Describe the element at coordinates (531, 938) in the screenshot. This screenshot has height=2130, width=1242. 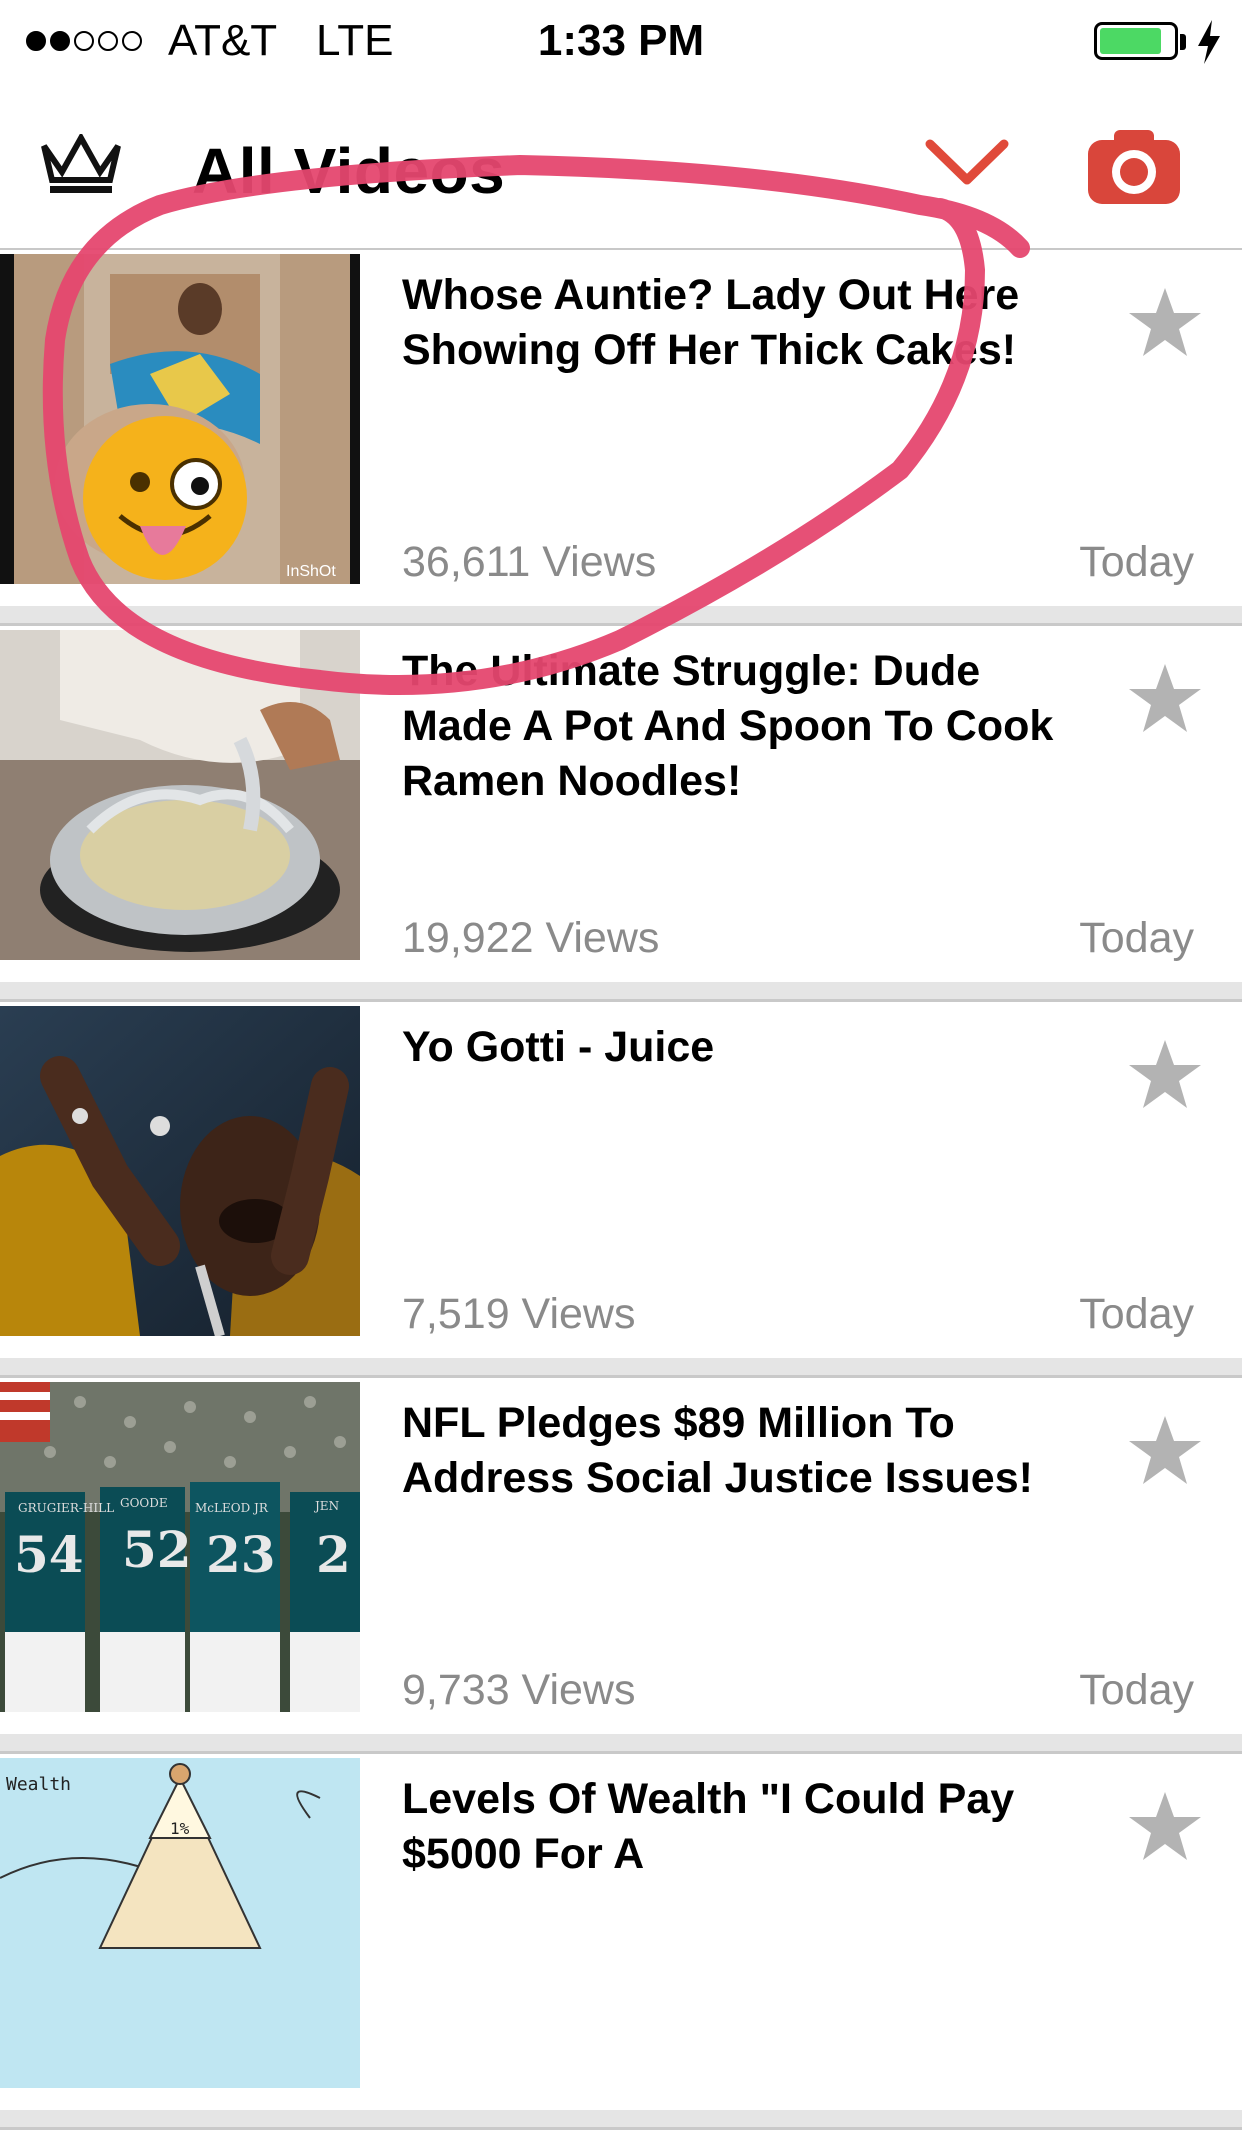
I see `view-count: 19,922 Views` at that location.